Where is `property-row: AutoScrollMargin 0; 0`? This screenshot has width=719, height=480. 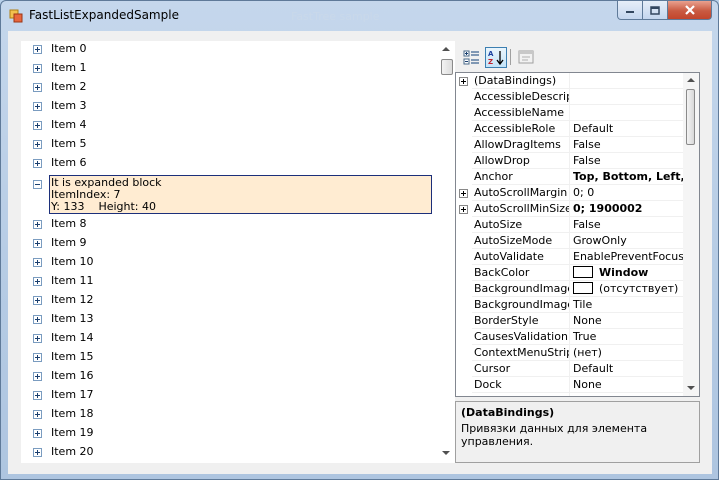
property-row: AutoScrollMargin 0; 0 is located at coordinates (569, 193).